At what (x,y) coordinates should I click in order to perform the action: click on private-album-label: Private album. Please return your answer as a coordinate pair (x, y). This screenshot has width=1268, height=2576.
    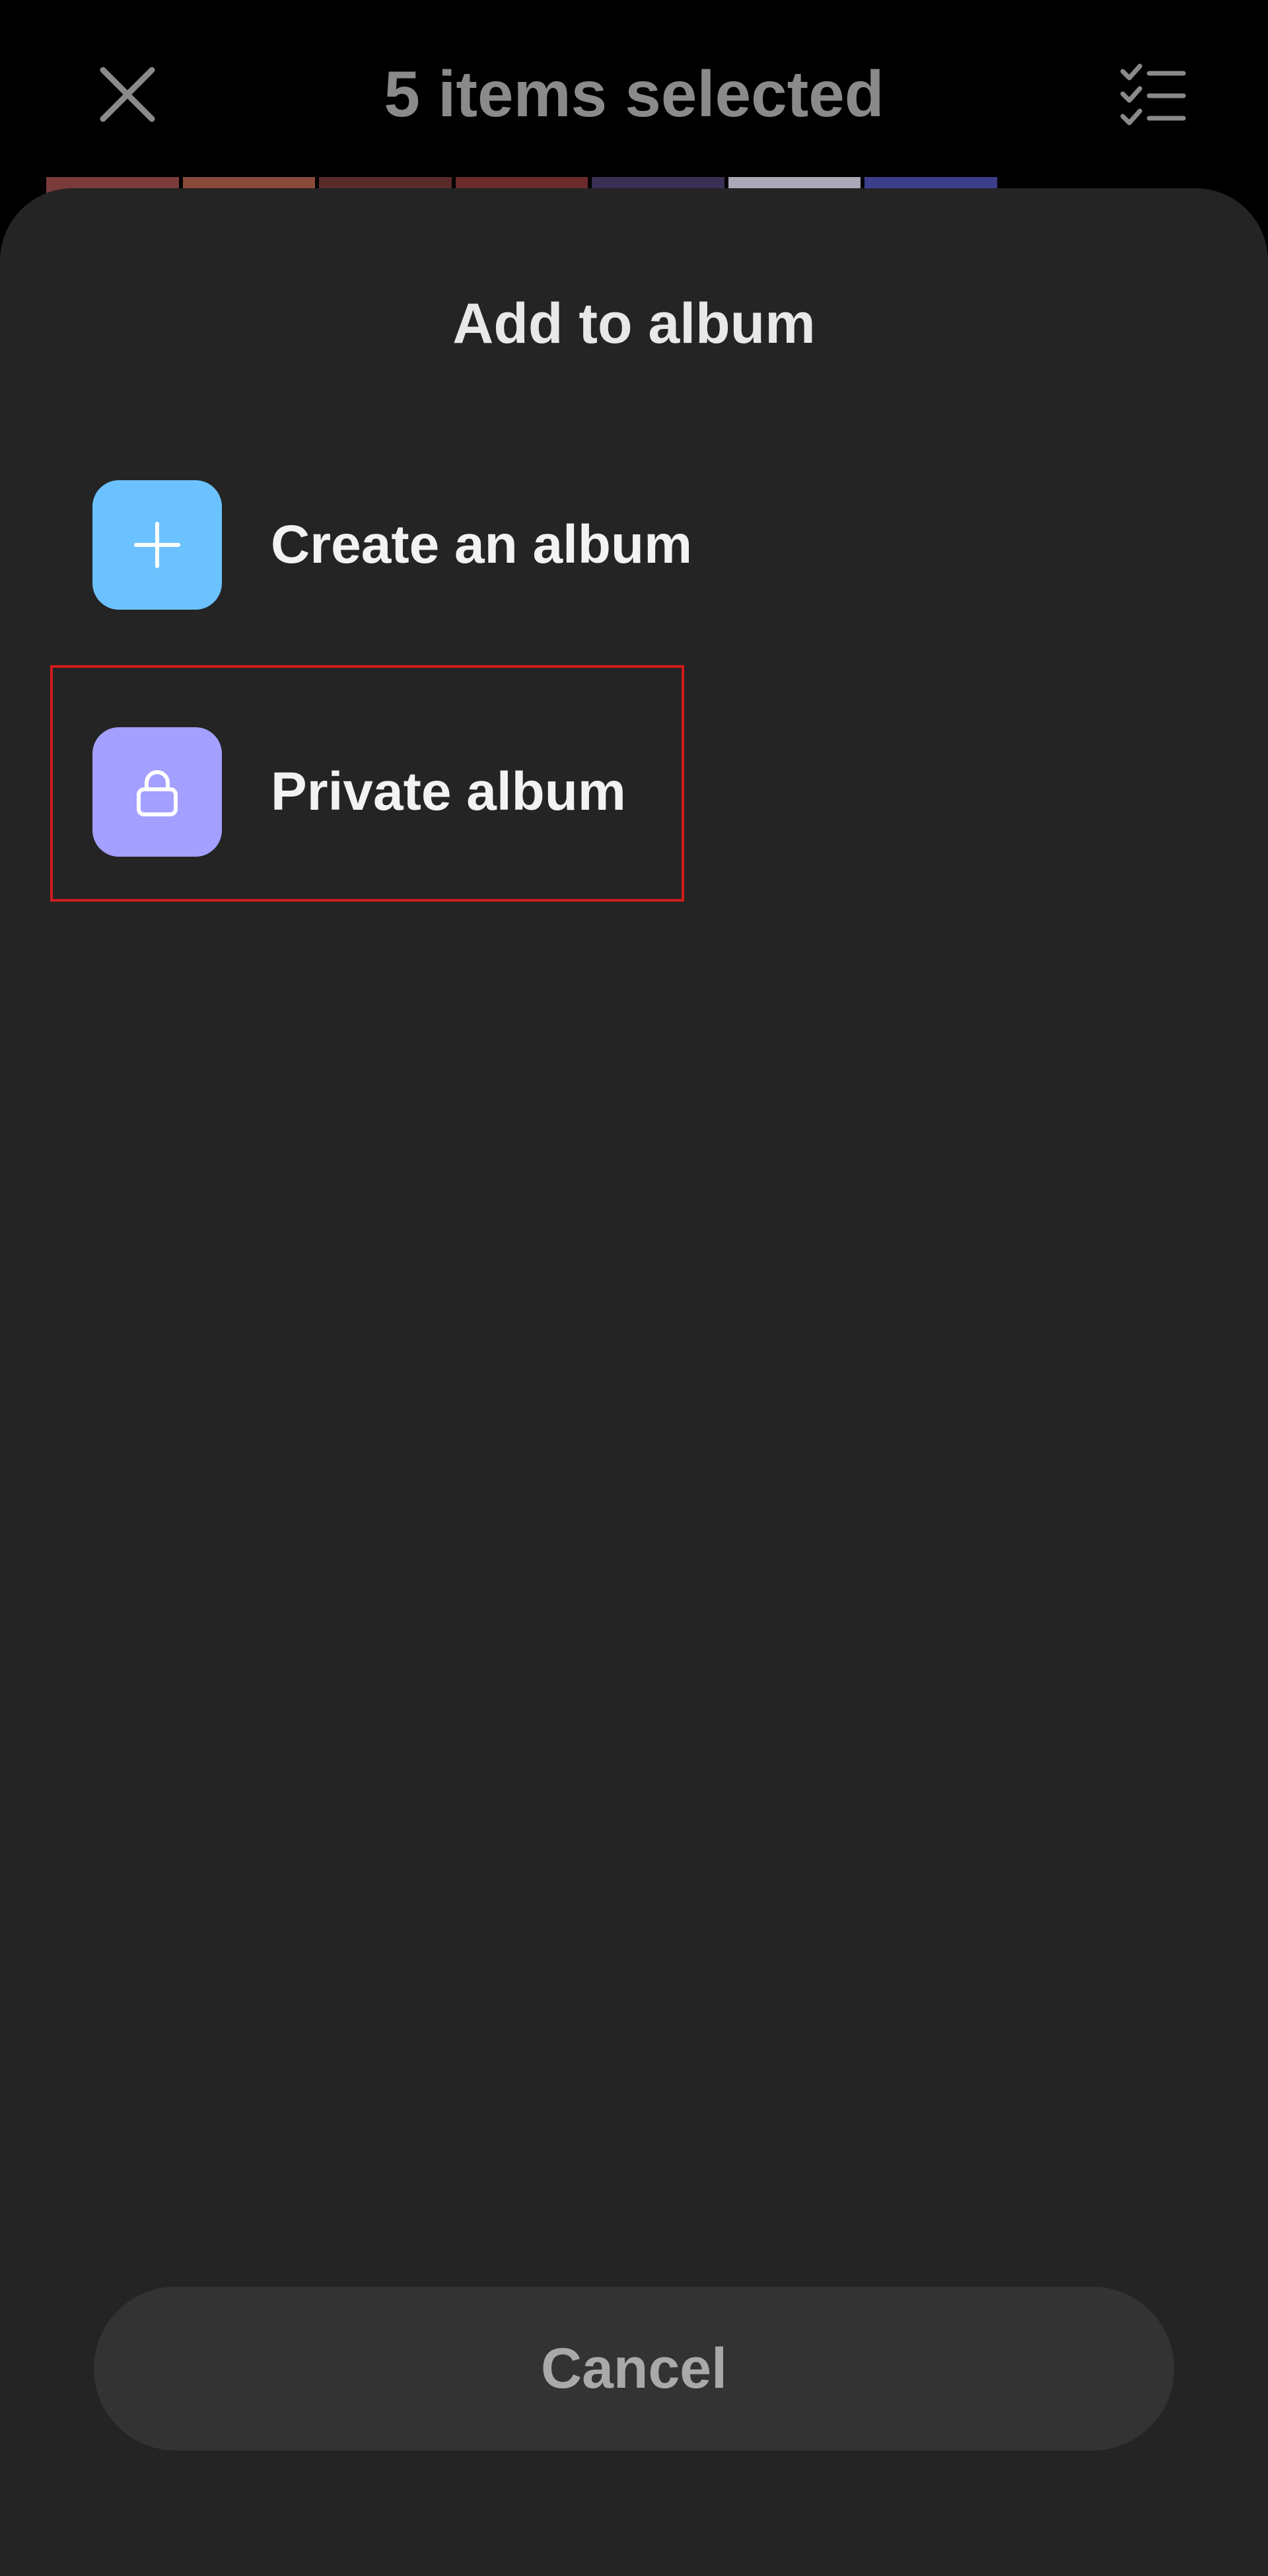
    Looking at the image, I should click on (448, 792).